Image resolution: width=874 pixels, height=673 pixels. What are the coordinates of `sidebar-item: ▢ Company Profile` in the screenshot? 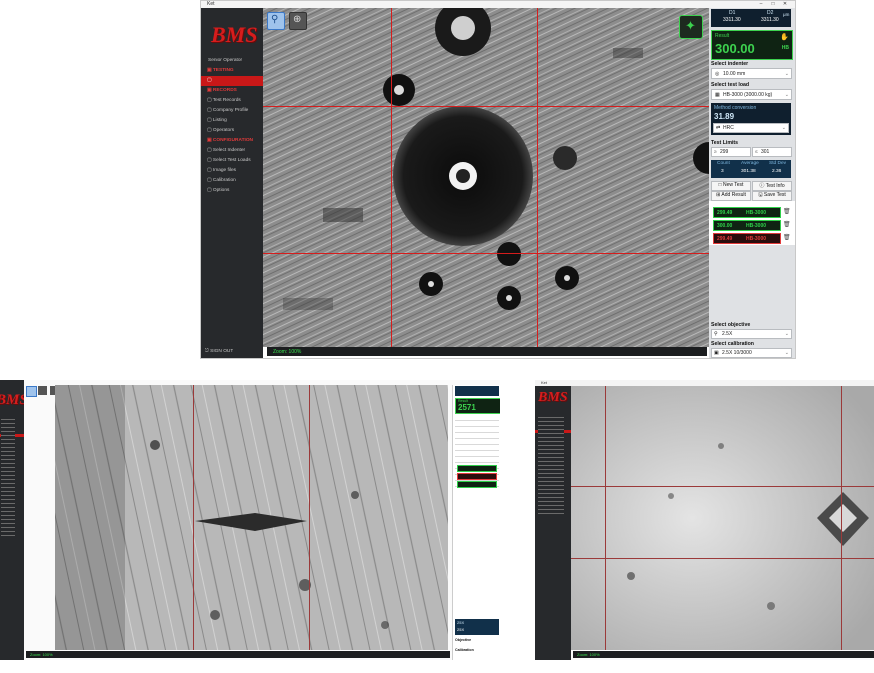 It's located at (232, 111).